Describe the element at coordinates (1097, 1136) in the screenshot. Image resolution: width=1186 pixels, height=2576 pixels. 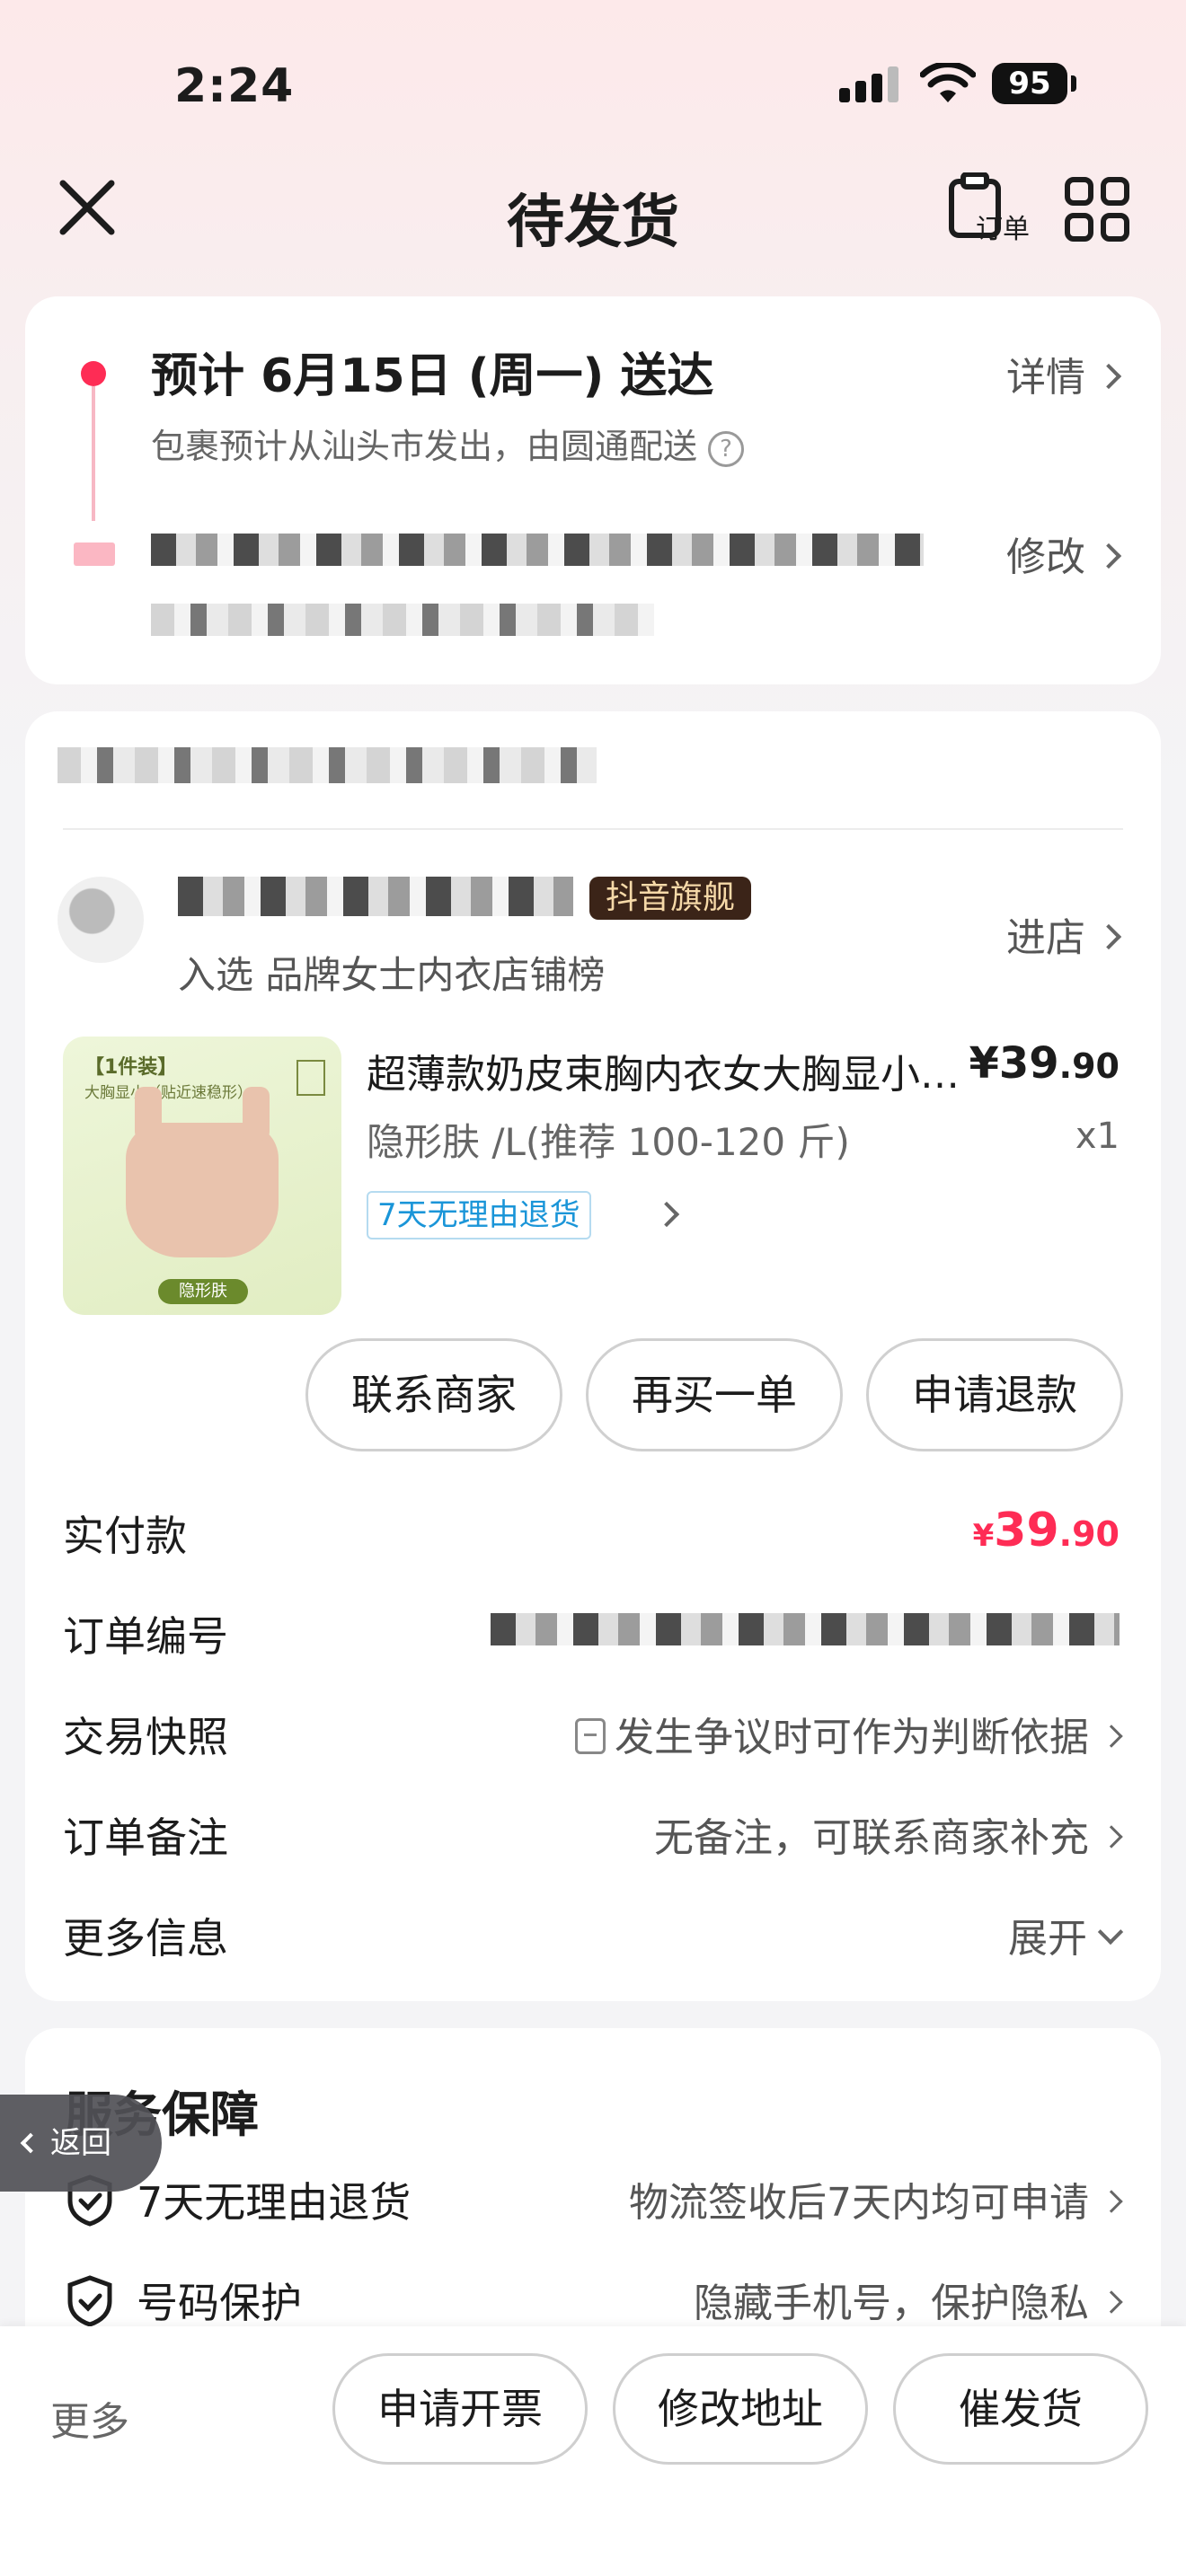
I see `product-quantity: x1` at that location.